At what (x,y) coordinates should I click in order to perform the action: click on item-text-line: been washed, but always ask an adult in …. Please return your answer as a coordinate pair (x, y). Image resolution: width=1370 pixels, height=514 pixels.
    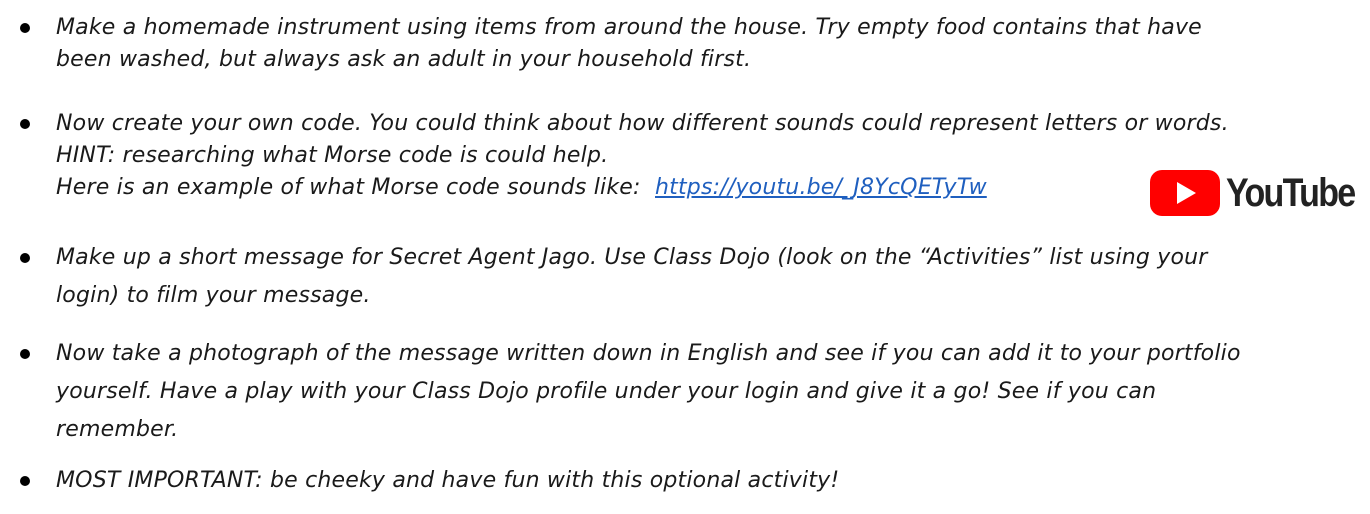
    Looking at the image, I should click on (404, 59).